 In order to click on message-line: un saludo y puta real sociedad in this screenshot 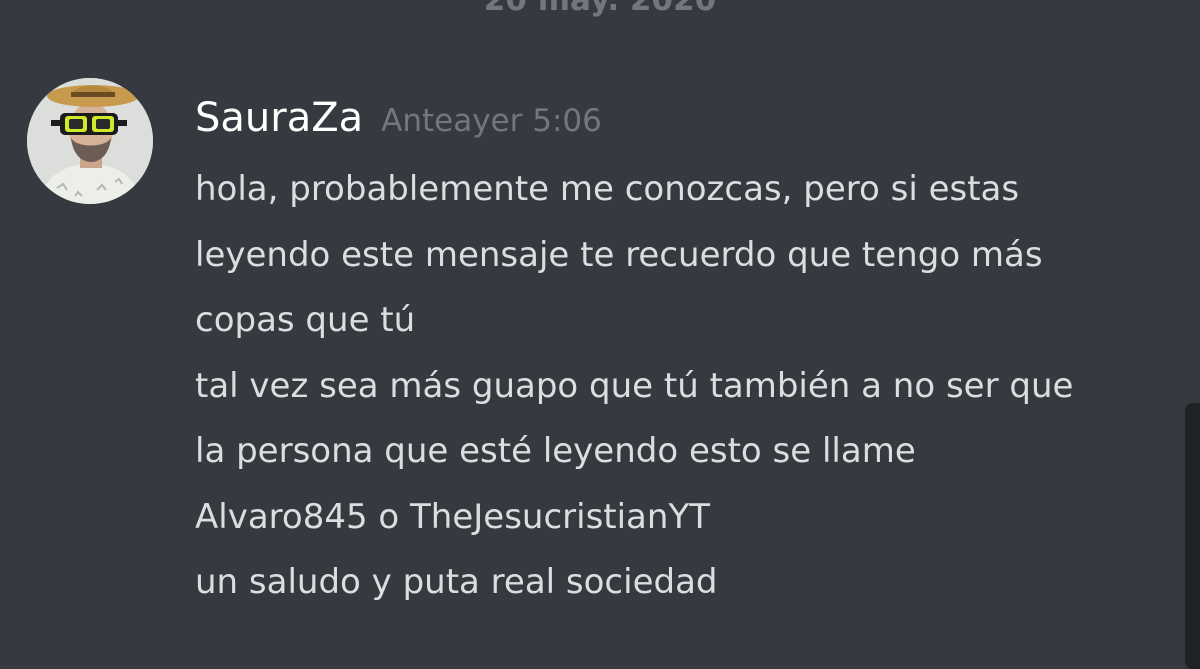, I will do `click(456, 582)`.